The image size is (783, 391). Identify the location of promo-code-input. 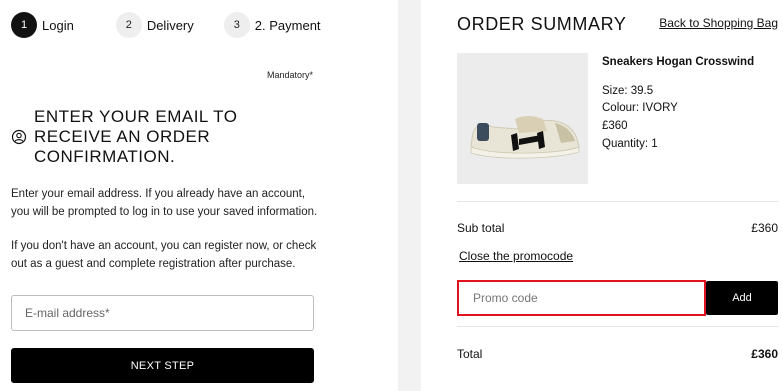
(581, 298).